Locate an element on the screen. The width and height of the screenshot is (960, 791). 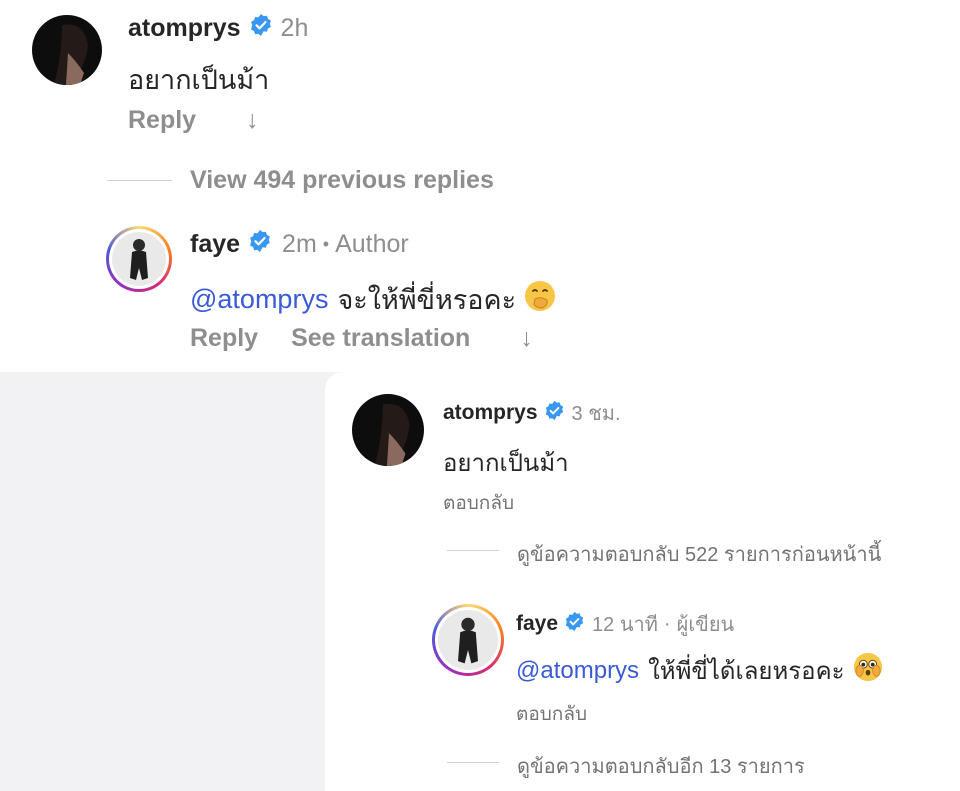
reply-text: ให้พี่ขี่ได้เลยหรอคะ is located at coordinates (746, 671).